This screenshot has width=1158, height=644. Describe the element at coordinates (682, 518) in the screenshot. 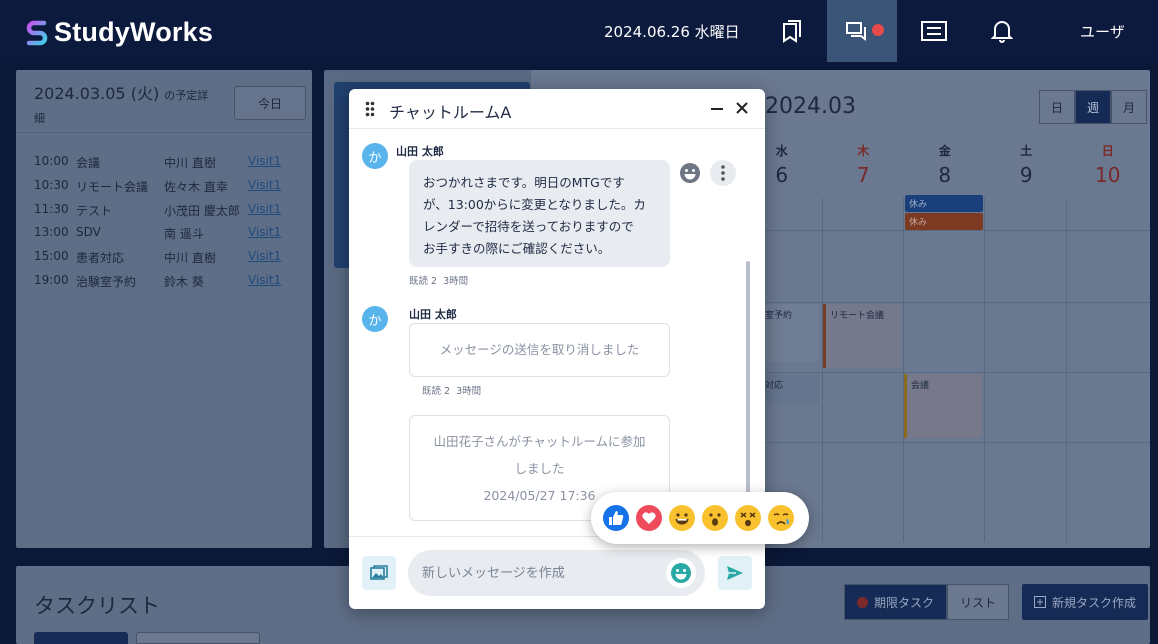

I see `grin-reaction` at that location.